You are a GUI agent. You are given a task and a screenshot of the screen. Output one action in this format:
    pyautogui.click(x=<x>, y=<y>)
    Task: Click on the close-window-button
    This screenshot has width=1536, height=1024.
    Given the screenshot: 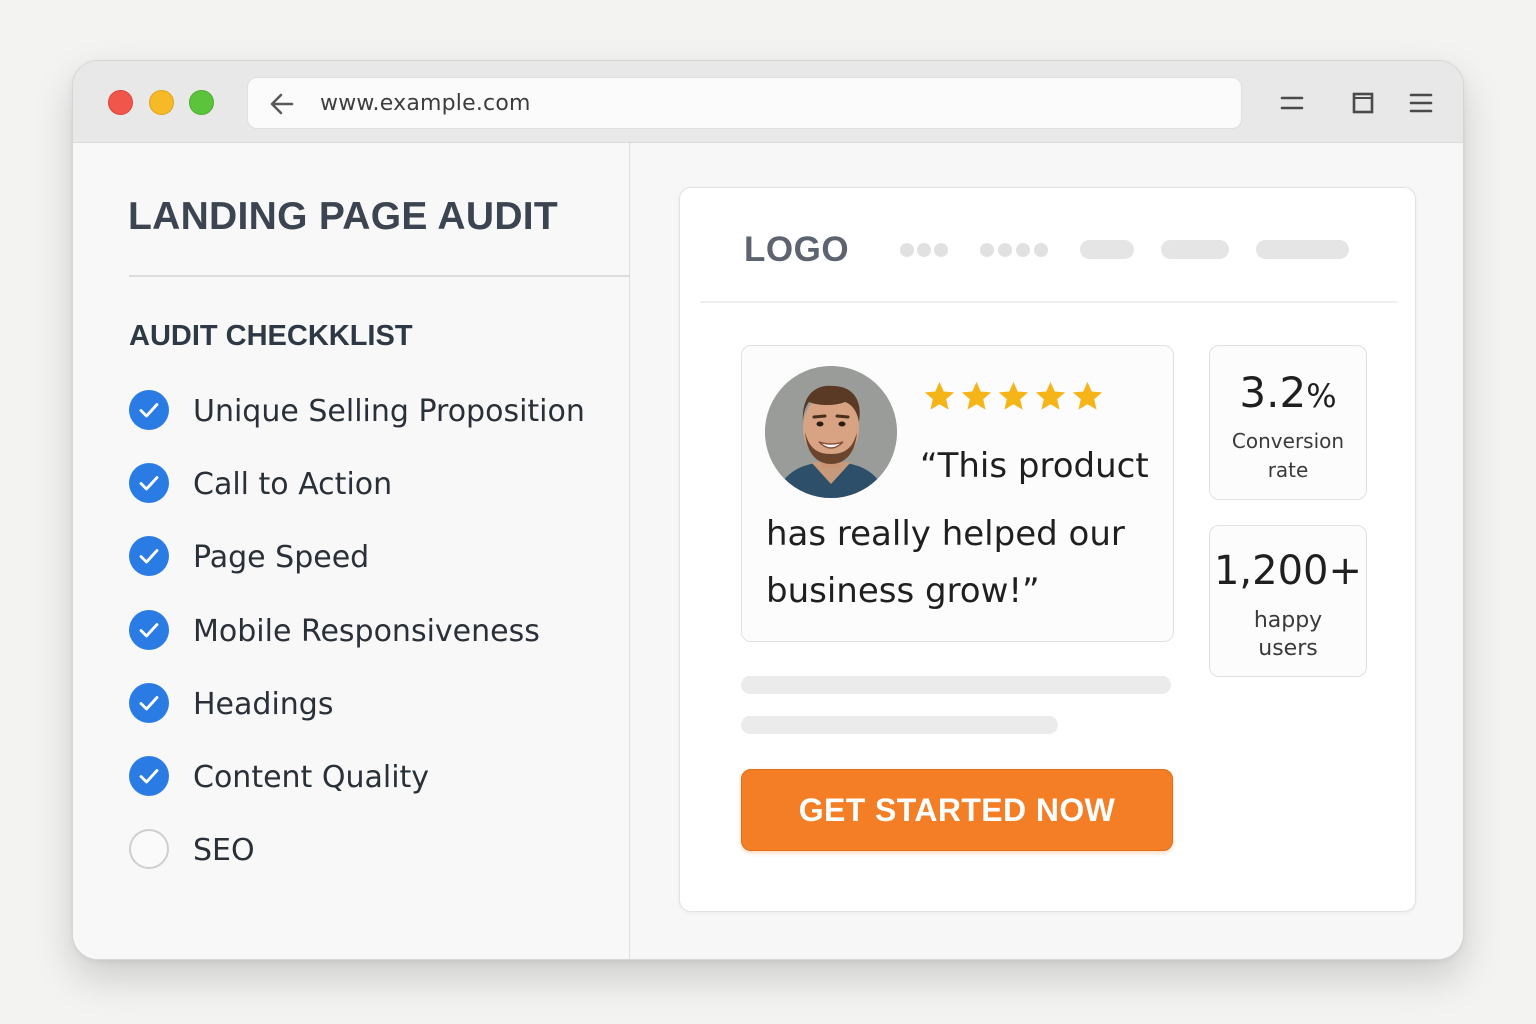 What is the action you would take?
    pyautogui.click(x=120, y=102)
    